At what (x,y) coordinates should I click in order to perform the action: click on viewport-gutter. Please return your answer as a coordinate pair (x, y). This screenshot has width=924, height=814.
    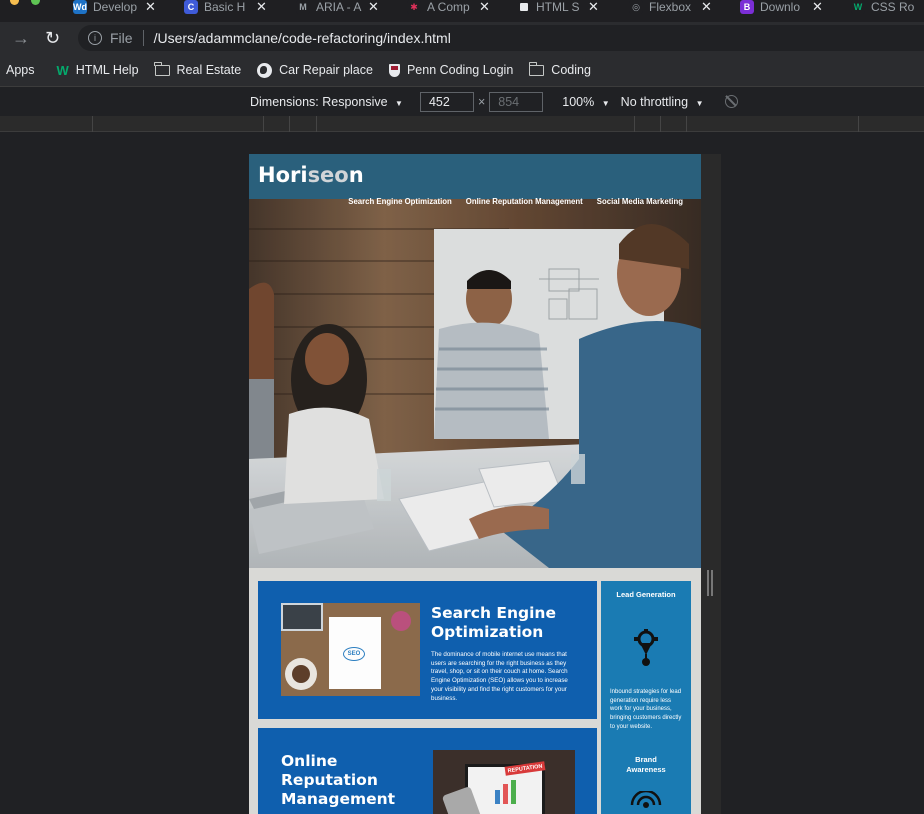
    Looking at the image, I should click on (711, 484).